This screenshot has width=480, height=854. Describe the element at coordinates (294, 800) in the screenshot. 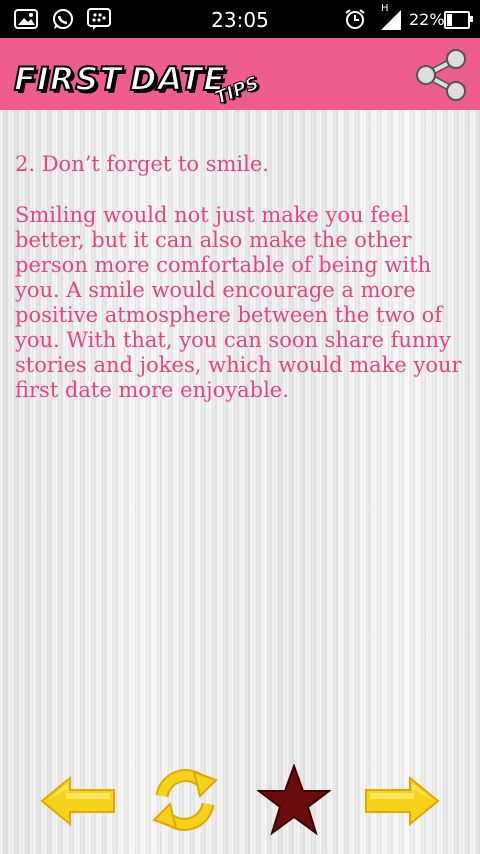

I see `favorite-star-icon` at that location.